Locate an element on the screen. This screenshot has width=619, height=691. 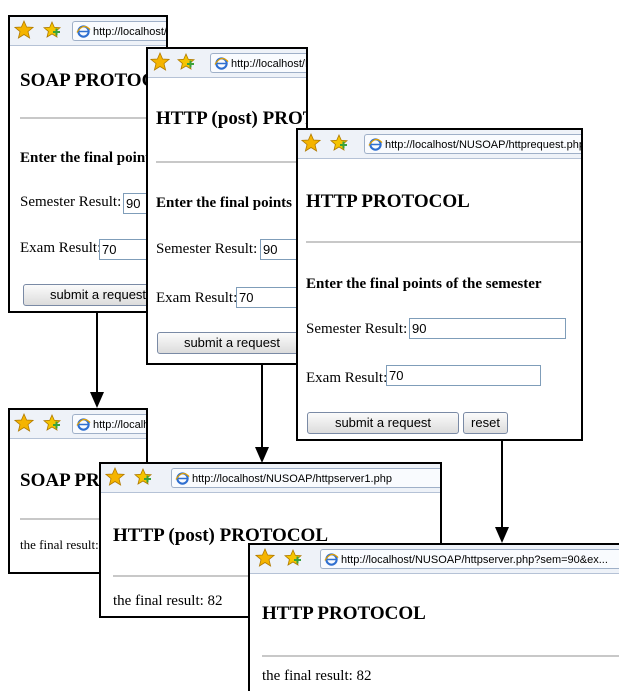
arrow-http is located at coordinates (502, 492).